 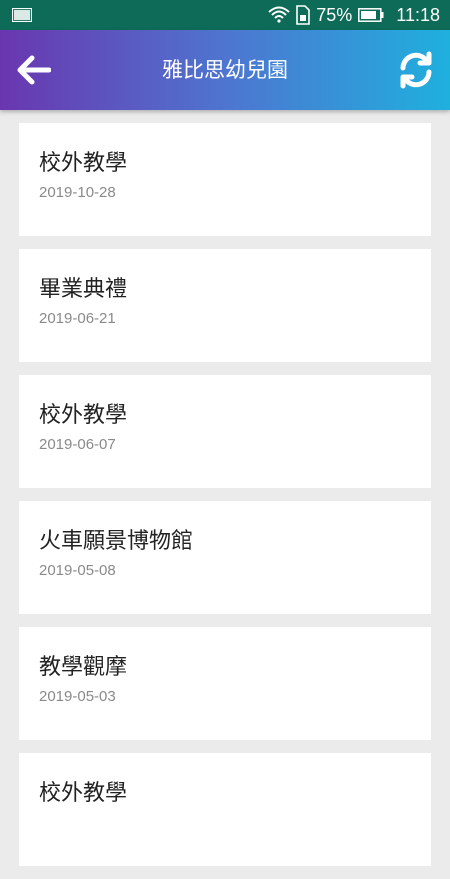 I want to click on battery-percent: 75%, so click(x=334, y=14).